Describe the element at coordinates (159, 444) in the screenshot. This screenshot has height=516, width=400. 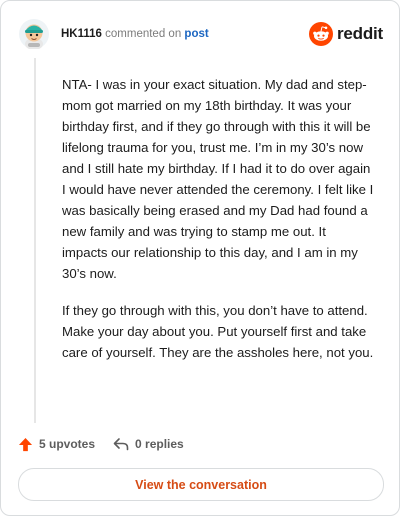
I see `reply-count: 0 replies` at that location.